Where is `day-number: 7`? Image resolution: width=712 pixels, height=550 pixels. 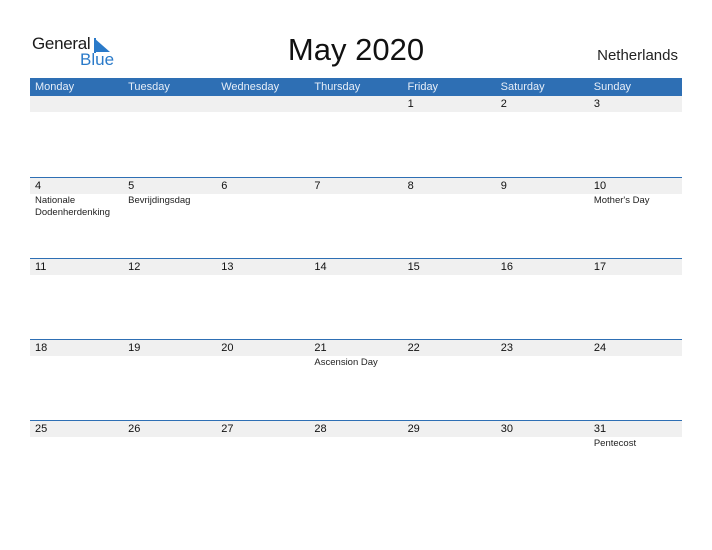 day-number: 7 is located at coordinates (317, 186).